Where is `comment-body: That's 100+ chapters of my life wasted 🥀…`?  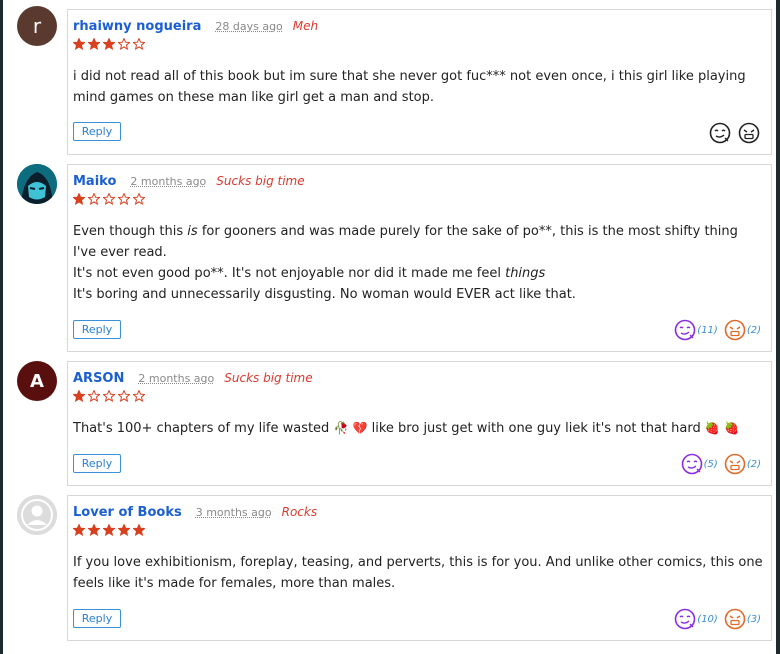 comment-body: That's 100+ chapters of my life wasted 🥀… is located at coordinates (418, 428).